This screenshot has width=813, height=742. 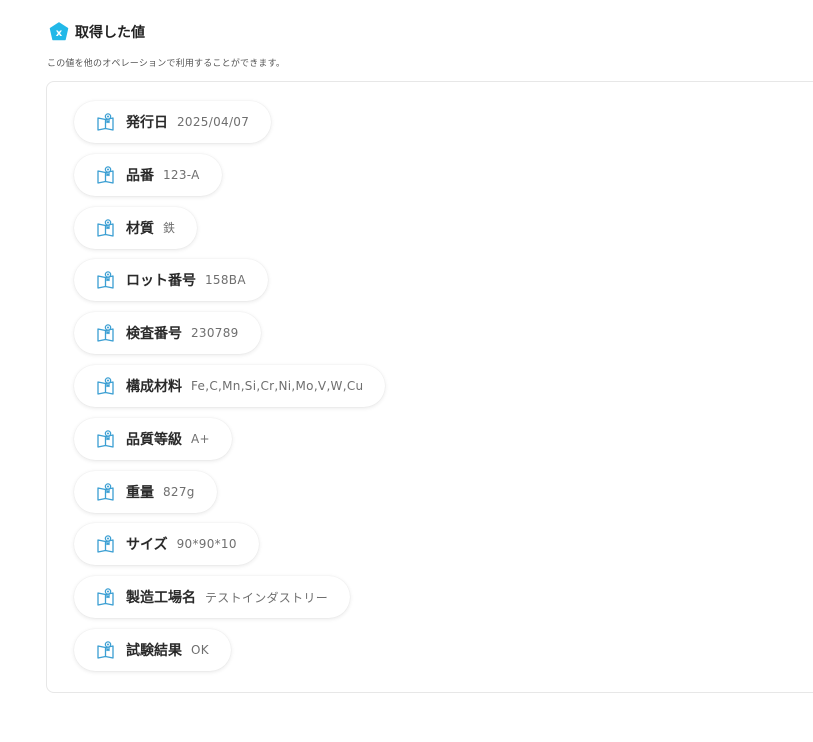 I want to click on value-label: 製造工場名, so click(x=161, y=598).